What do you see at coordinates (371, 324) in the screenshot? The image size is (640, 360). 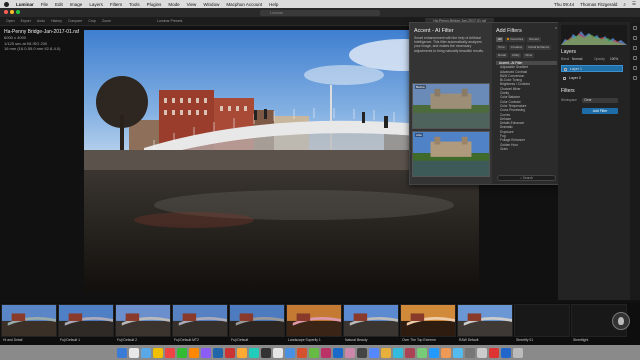 I see `preset-thumb: Natural Beauty` at bounding box center [371, 324].